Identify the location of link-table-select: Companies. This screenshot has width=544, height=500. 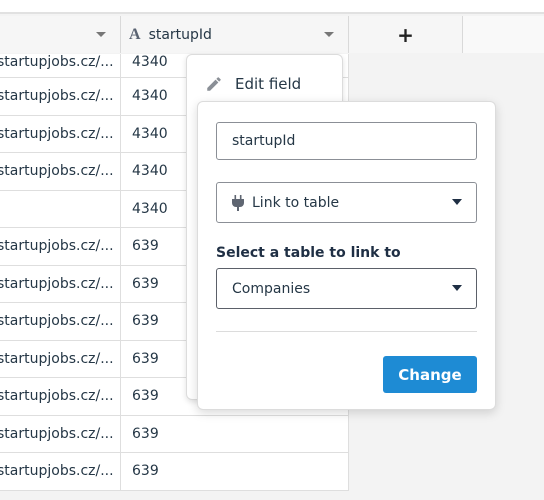
(346, 288).